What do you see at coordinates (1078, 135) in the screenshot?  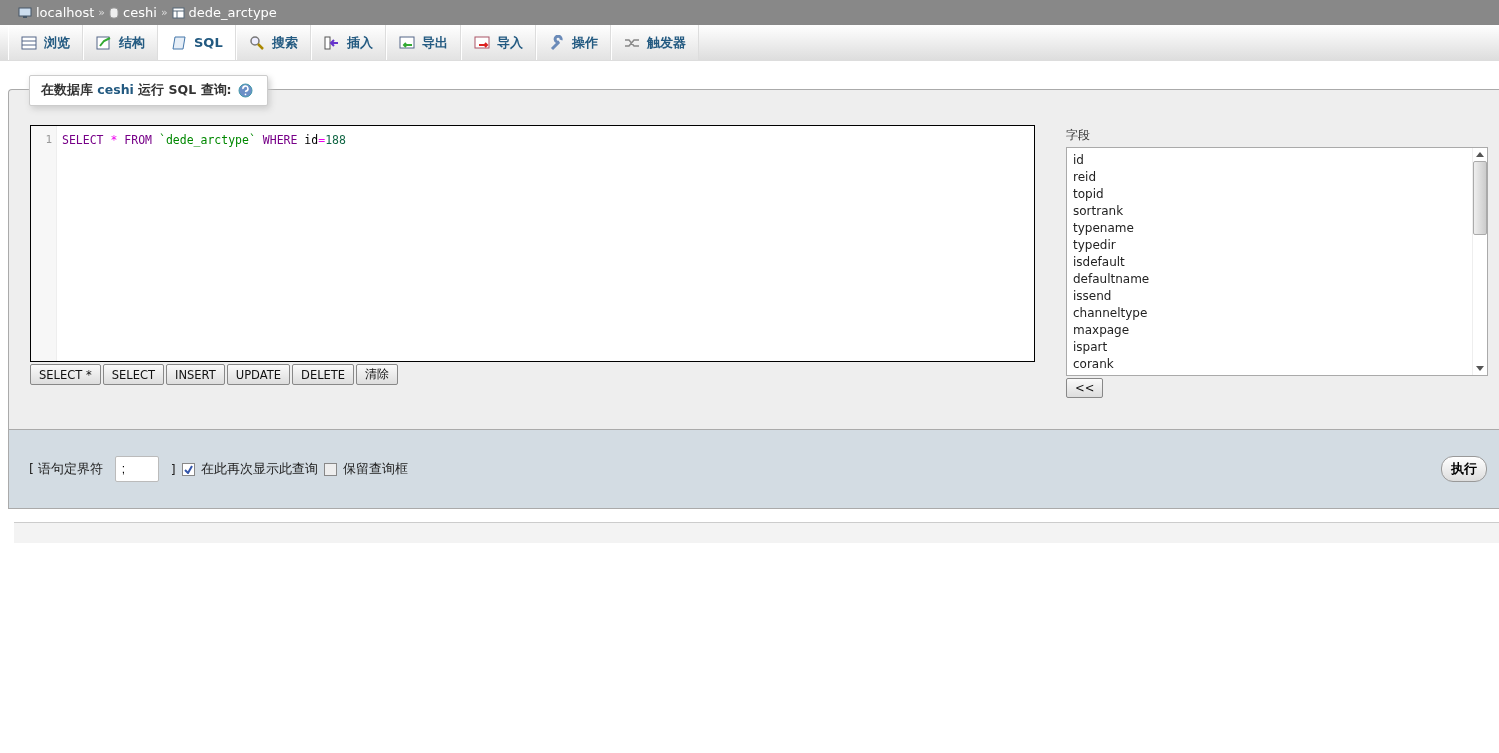 I see `fields-label: 字段` at bounding box center [1078, 135].